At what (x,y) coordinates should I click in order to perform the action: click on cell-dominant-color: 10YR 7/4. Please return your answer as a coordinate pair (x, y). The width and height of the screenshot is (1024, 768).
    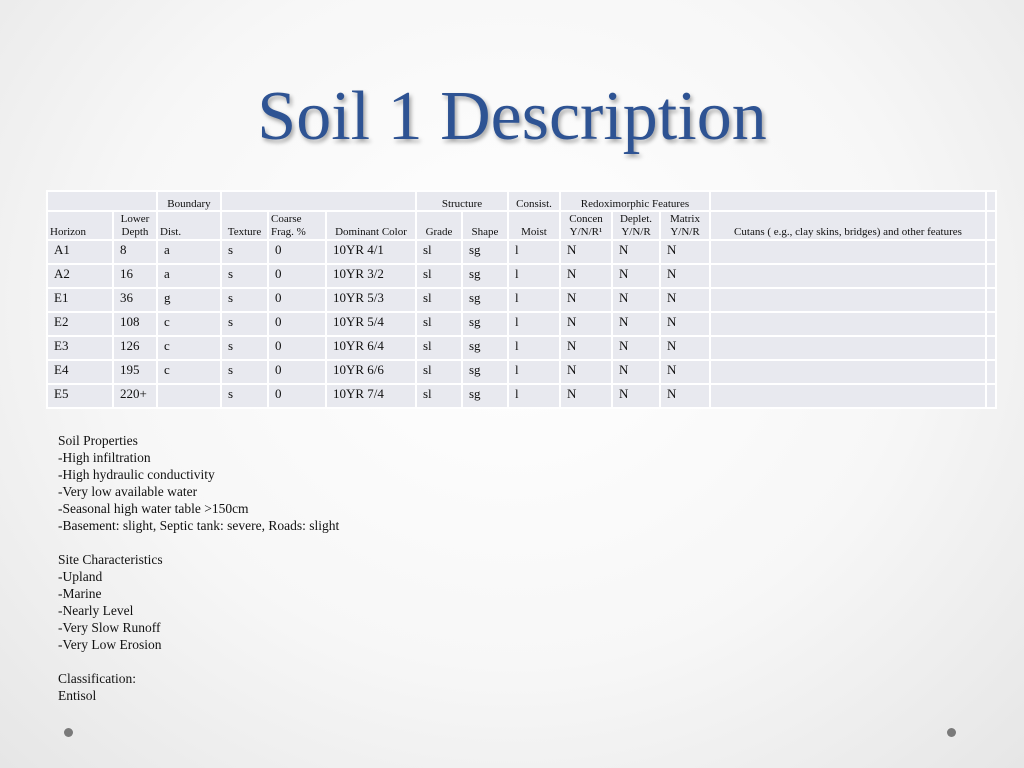
    Looking at the image, I should click on (371, 396).